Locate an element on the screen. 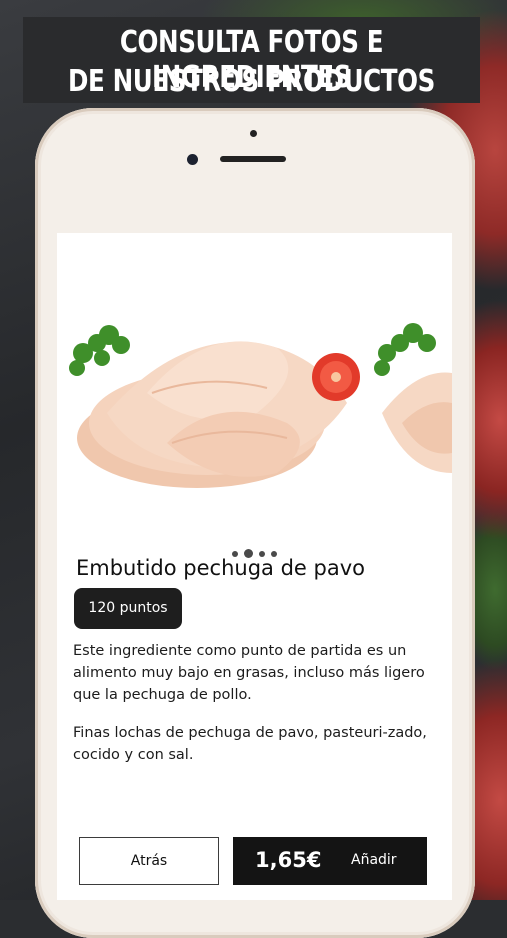  add-label: Añadir is located at coordinates (374, 860).